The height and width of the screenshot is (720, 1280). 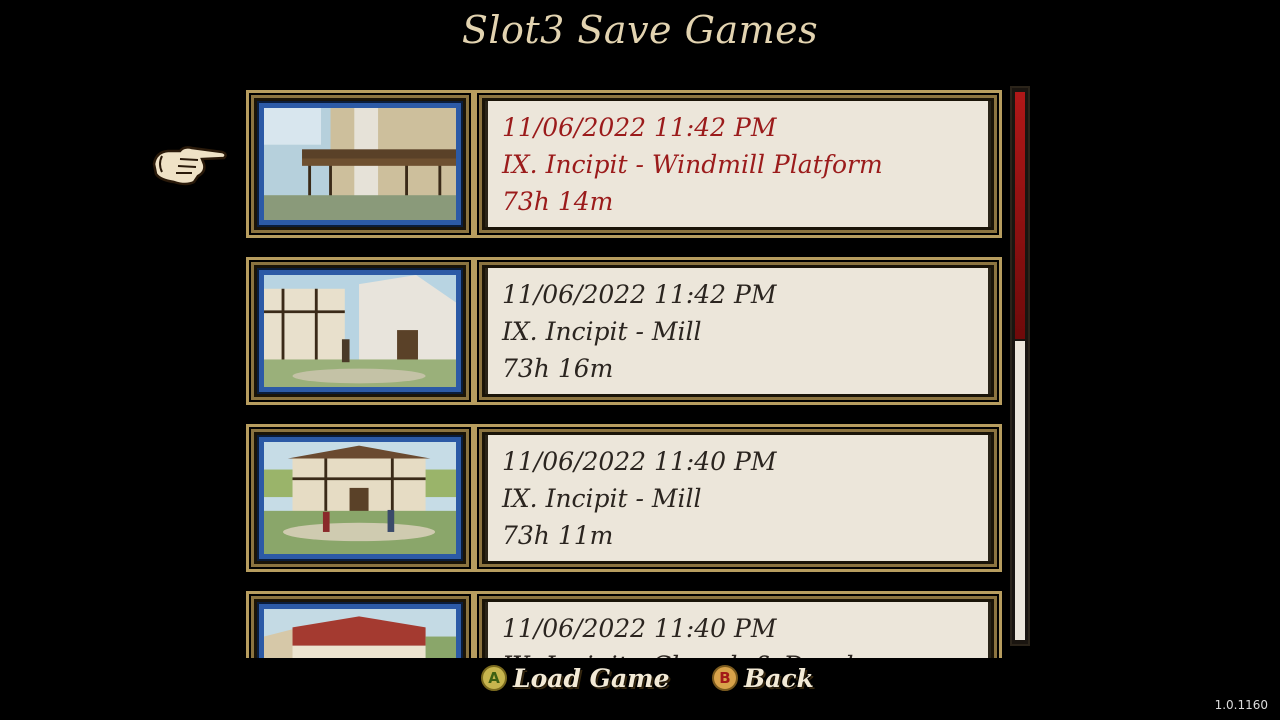 I want to click on pointing-hand-icon, so click(x=189, y=166).